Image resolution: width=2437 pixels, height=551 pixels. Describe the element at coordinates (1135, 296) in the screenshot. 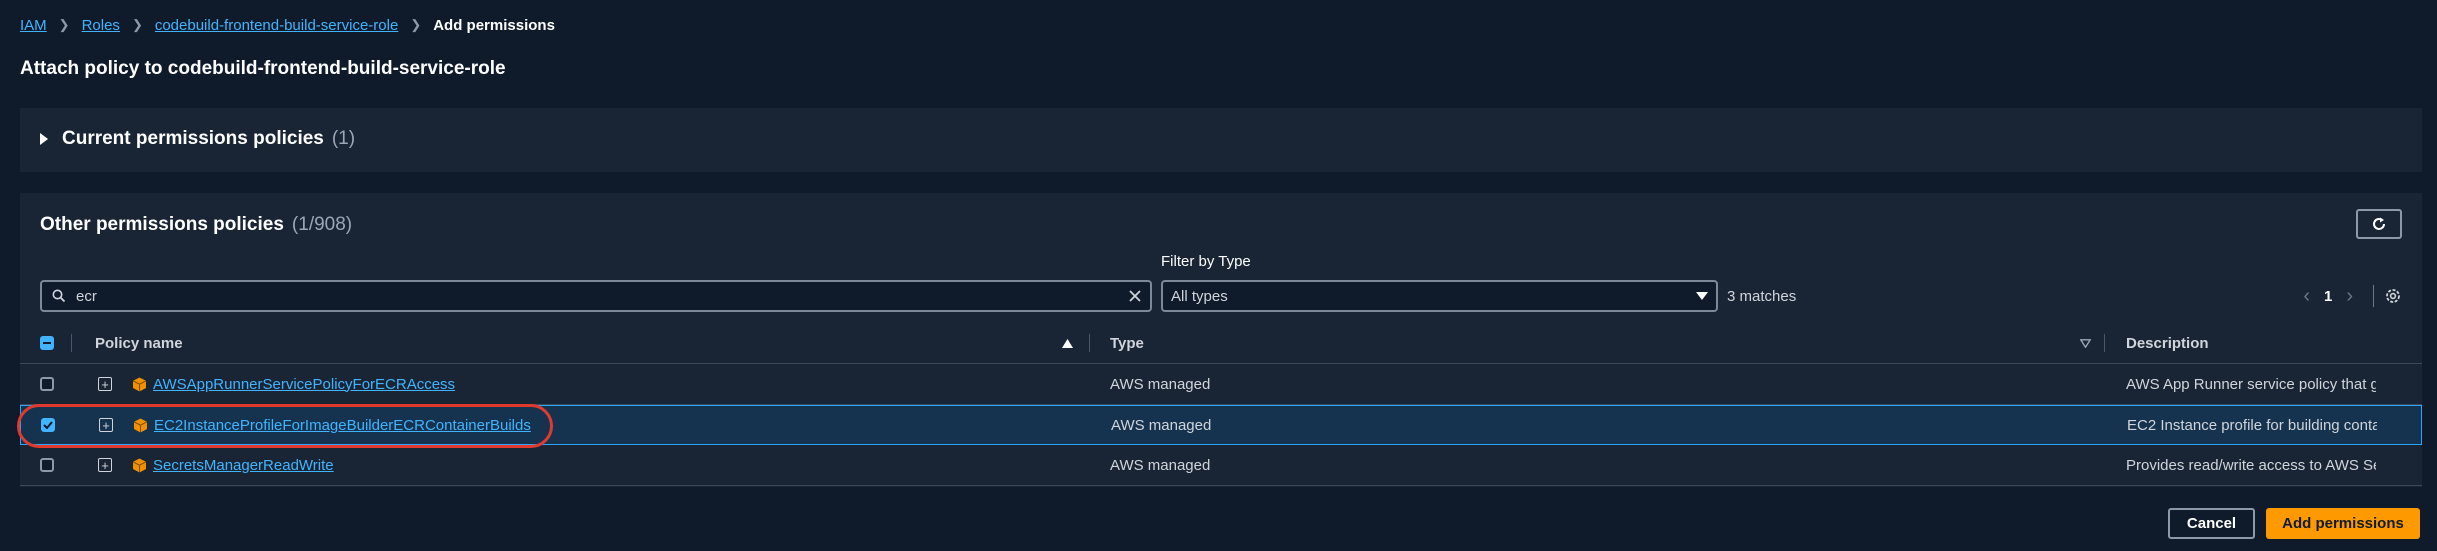

I see `clear-icon` at that location.